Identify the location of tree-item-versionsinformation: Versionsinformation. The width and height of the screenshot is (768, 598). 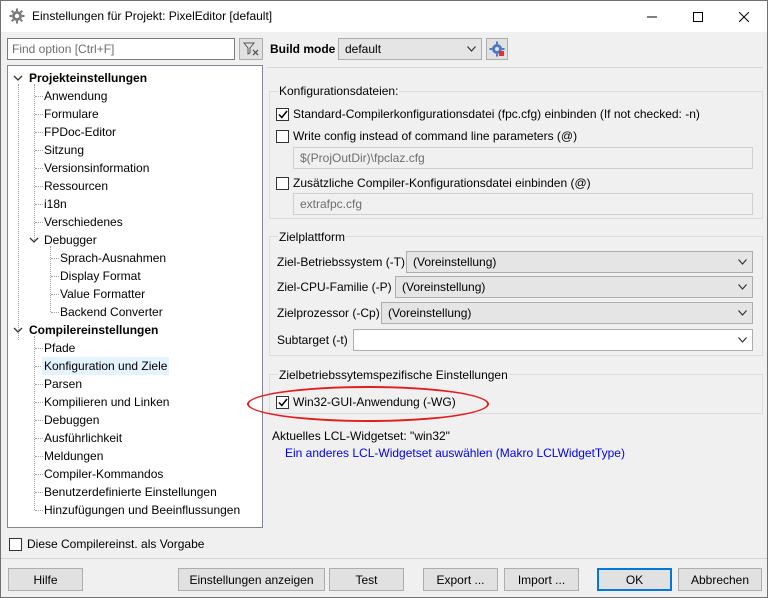
(96, 168).